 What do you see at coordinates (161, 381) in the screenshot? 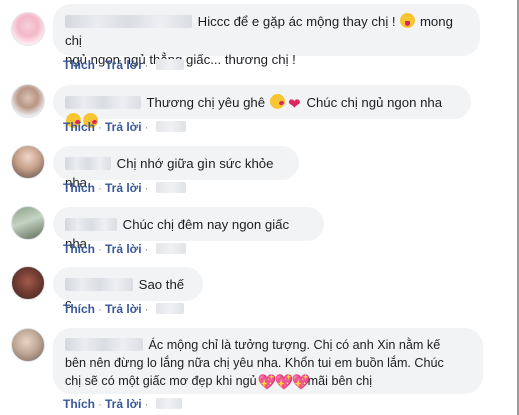
I see `comment-text: chị sẽ có một giấc mơ đẹp khi ngủ` at bounding box center [161, 381].